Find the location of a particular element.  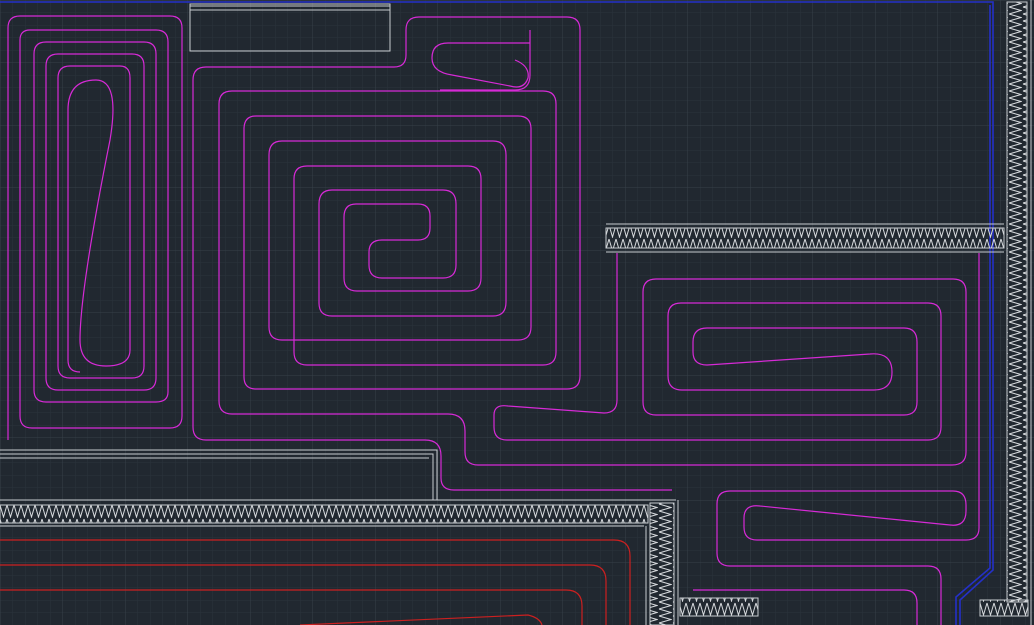

lower-vertical-wall is located at coordinates (662, 563).